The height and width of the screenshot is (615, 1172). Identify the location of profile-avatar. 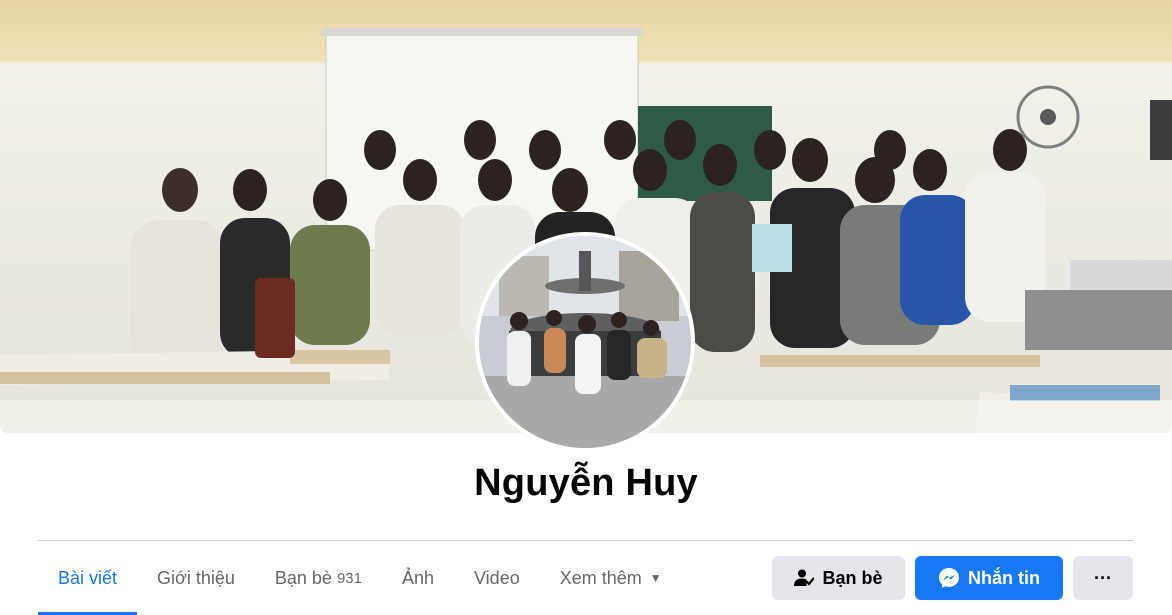
(585, 342).